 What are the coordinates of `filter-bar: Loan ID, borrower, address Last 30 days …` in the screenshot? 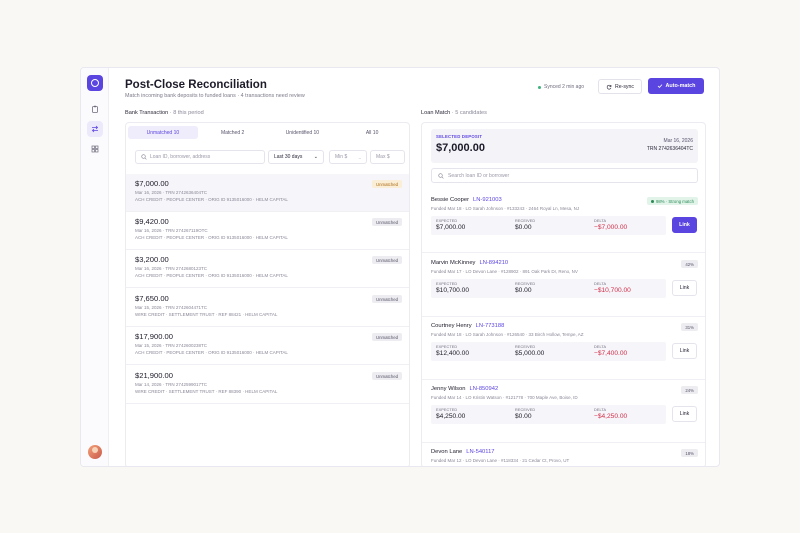 It's located at (270, 157).